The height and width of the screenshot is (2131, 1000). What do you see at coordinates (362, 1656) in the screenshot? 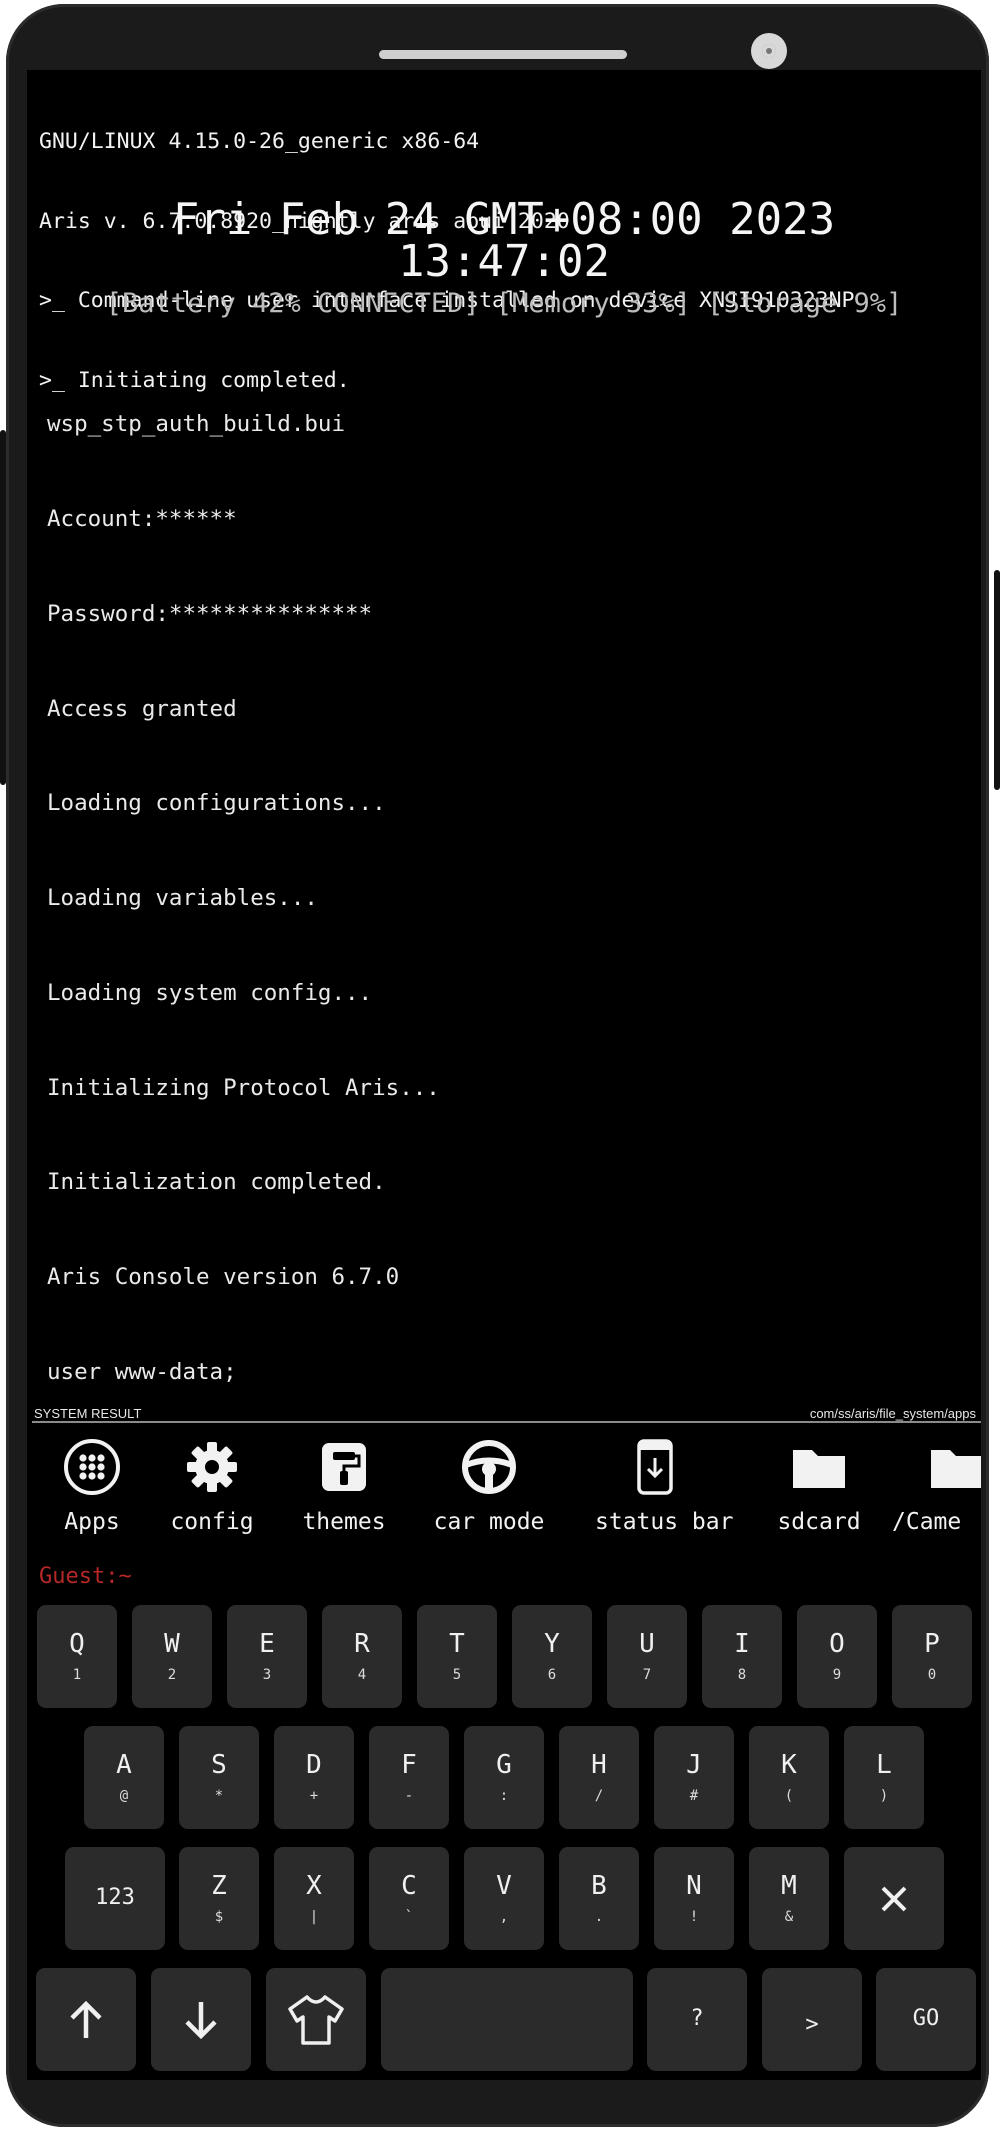
I see `key-r: R4` at bounding box center [362, 1656].